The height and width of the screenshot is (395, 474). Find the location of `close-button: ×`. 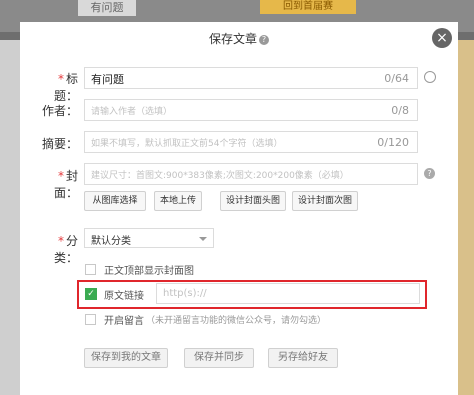

close-button: × is located at coordinates (442, 38).